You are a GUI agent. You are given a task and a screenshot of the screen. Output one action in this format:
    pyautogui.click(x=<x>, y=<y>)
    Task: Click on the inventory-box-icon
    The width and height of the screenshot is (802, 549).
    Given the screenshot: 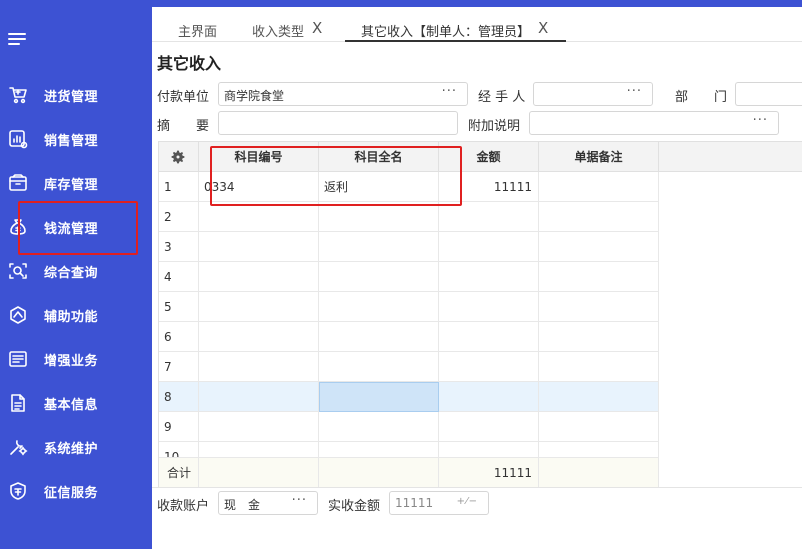 What is the action you would take?
    pyautogui.click(x=18, y=183)
    